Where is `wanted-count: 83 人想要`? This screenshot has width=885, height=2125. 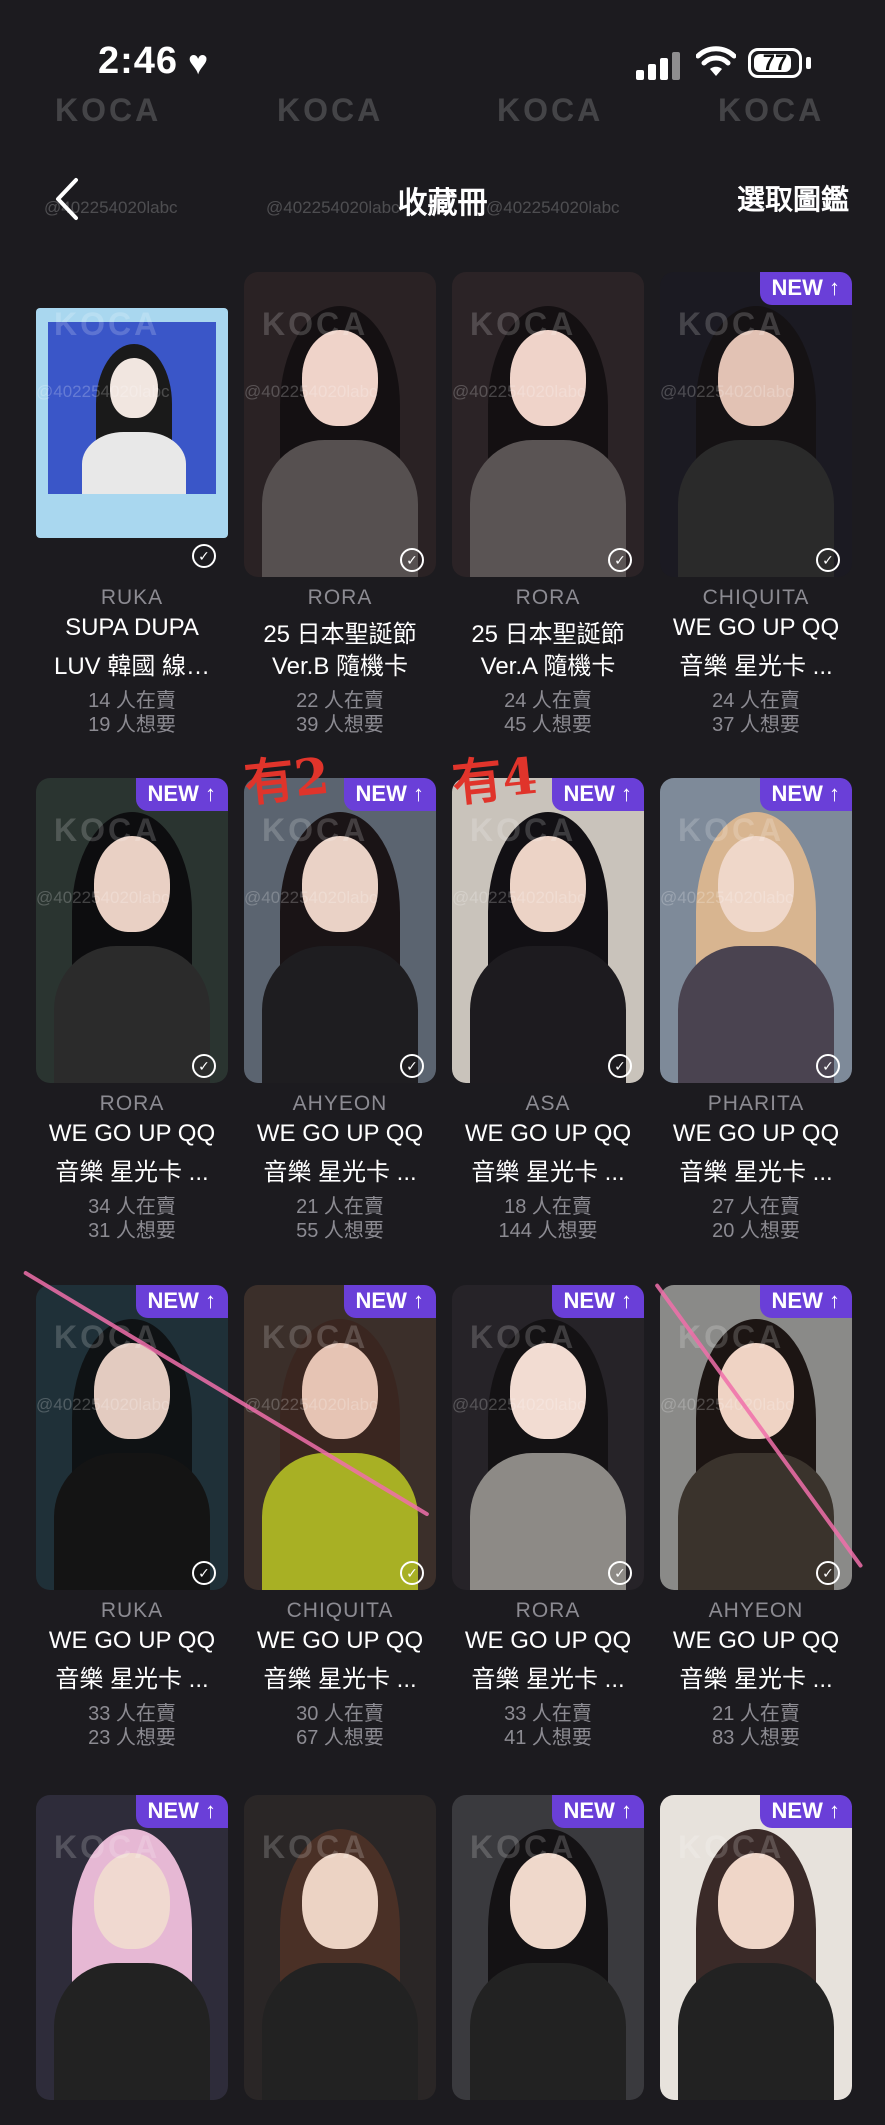
wanted-count: 83 人想要 is located at coordinates (756, 1738).